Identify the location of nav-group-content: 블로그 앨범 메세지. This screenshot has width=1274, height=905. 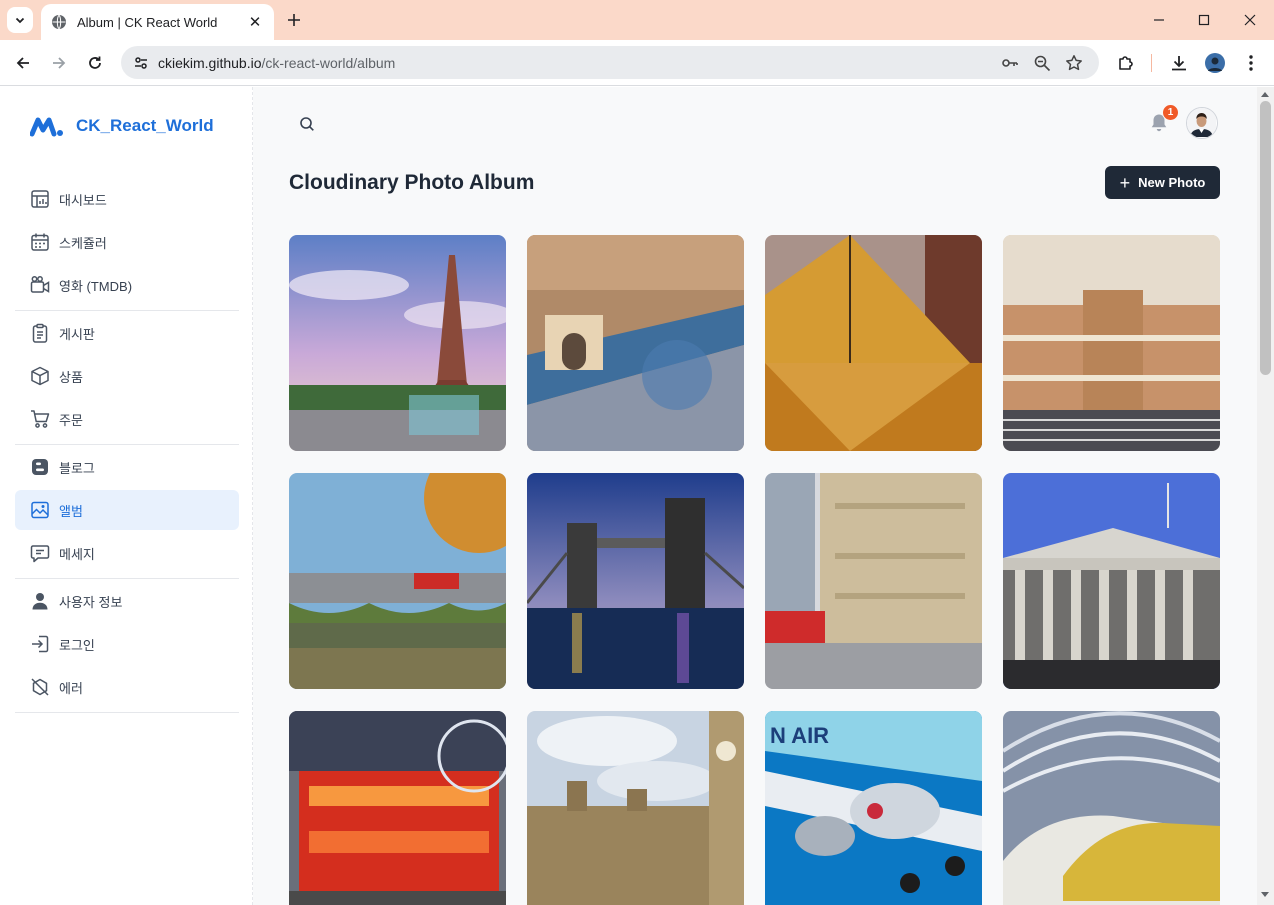
(127, 511).